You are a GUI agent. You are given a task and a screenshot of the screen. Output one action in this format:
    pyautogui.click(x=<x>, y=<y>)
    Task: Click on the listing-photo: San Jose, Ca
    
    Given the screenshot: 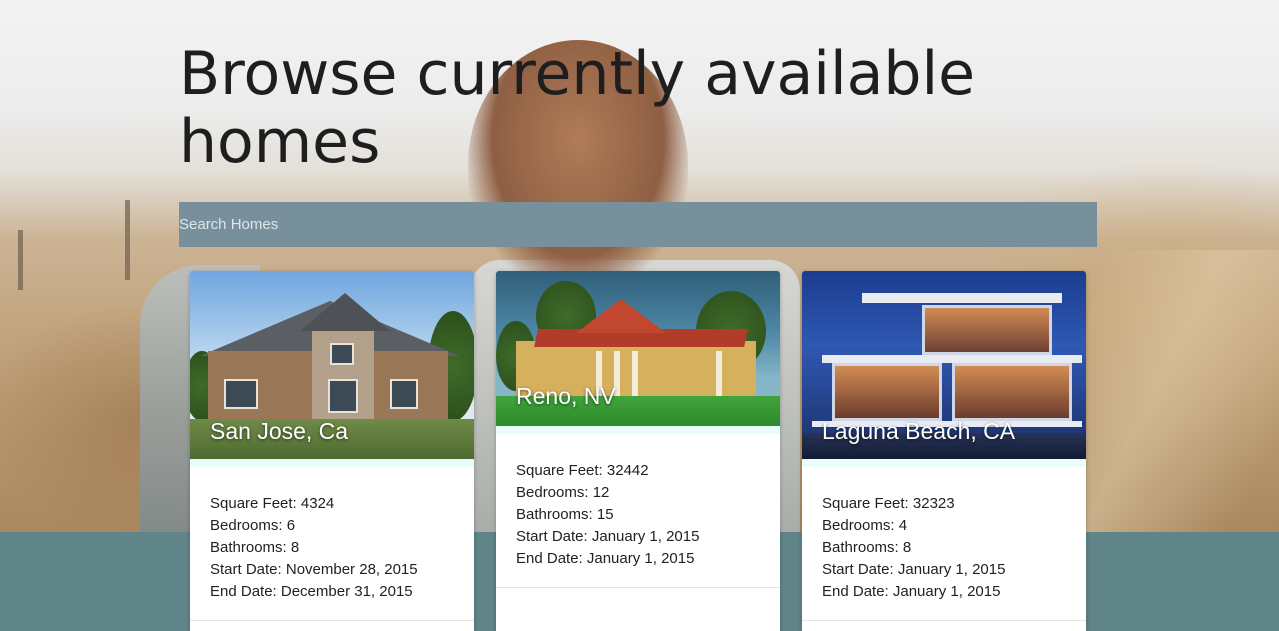 What is the action you would take?
    pyautogui.click(x=332, y=365)
    